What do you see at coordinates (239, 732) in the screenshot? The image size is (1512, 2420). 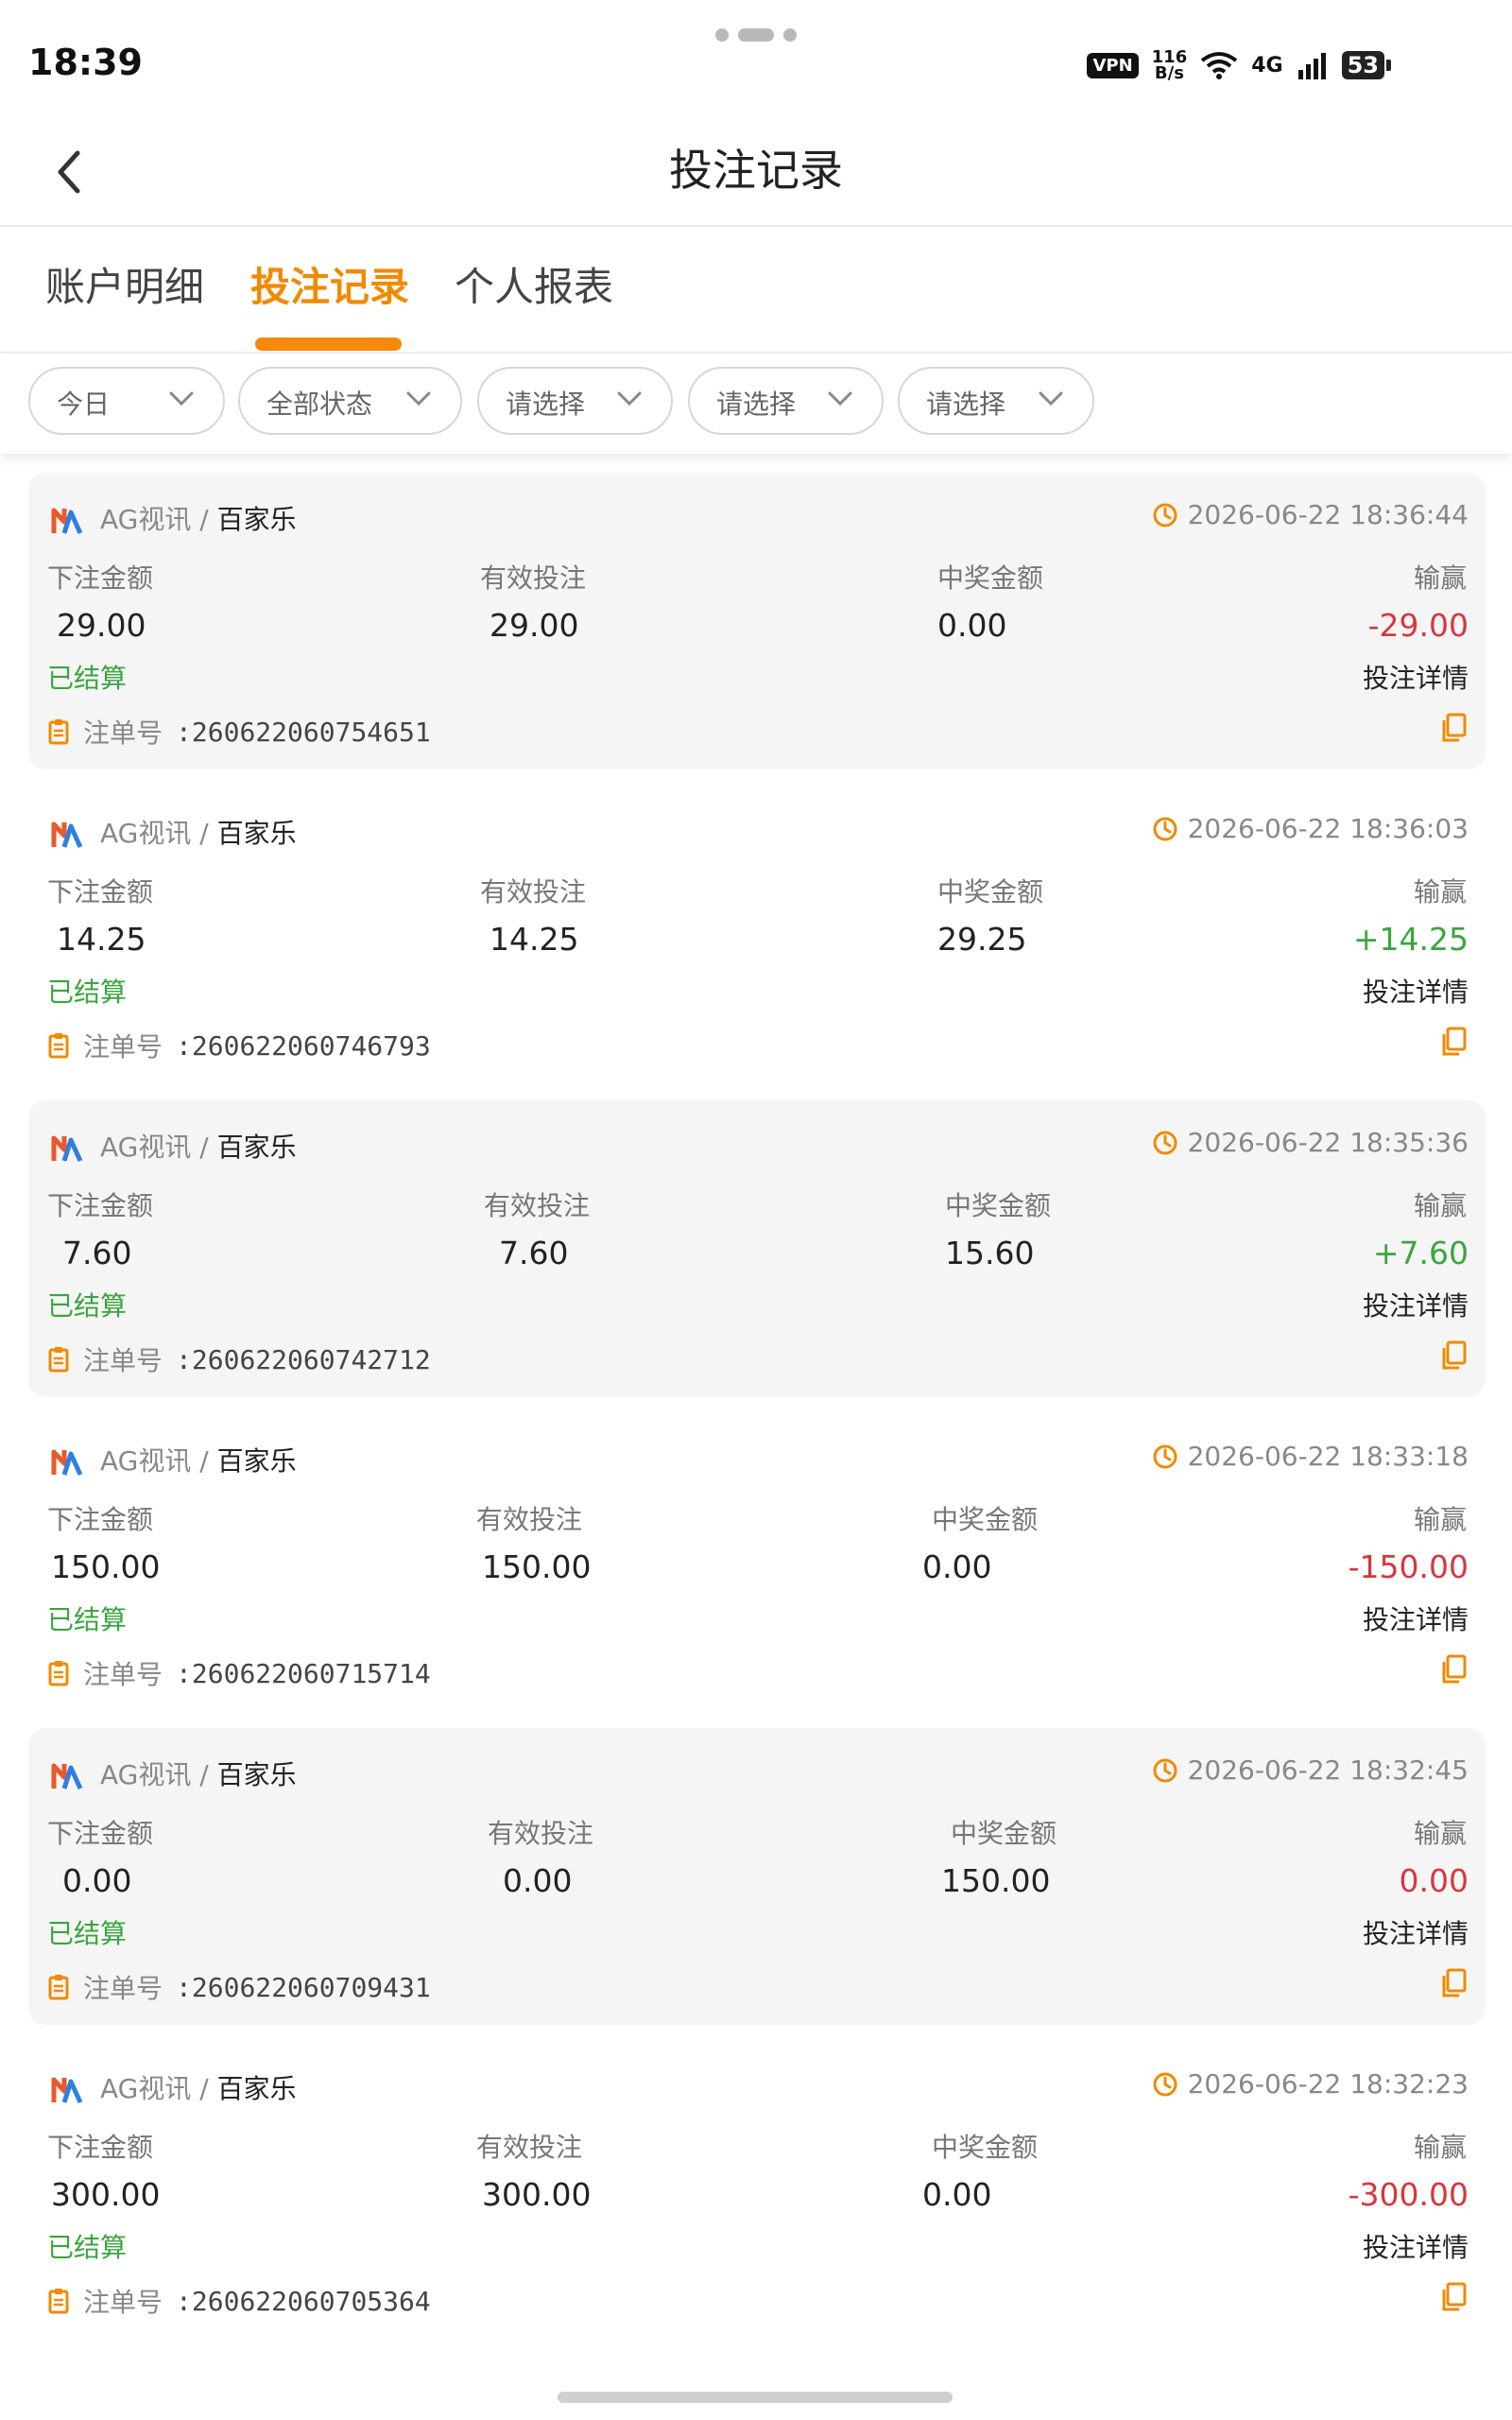 I see `order-number: 注单号 :260622060754651` at bounding box center [239, 732].